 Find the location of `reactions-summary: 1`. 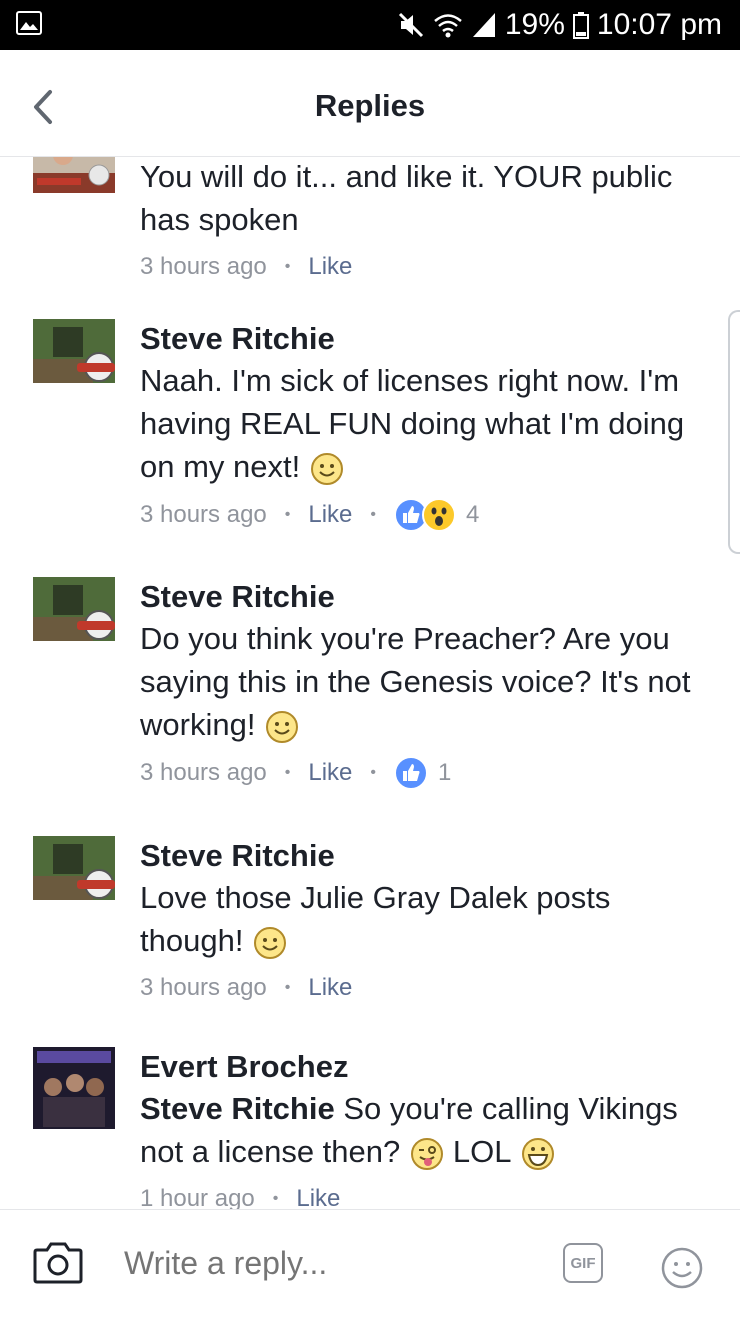

reactions-summary: 1 is located at coordinates (422, 773).